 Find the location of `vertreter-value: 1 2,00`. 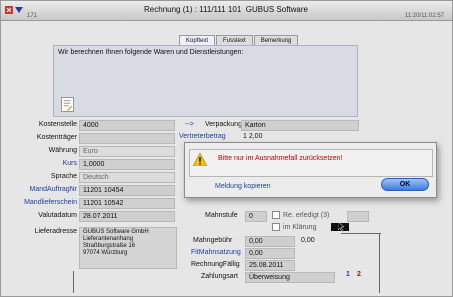

vertreter-value: 1 2,00 is located at coordinates (253, 136).